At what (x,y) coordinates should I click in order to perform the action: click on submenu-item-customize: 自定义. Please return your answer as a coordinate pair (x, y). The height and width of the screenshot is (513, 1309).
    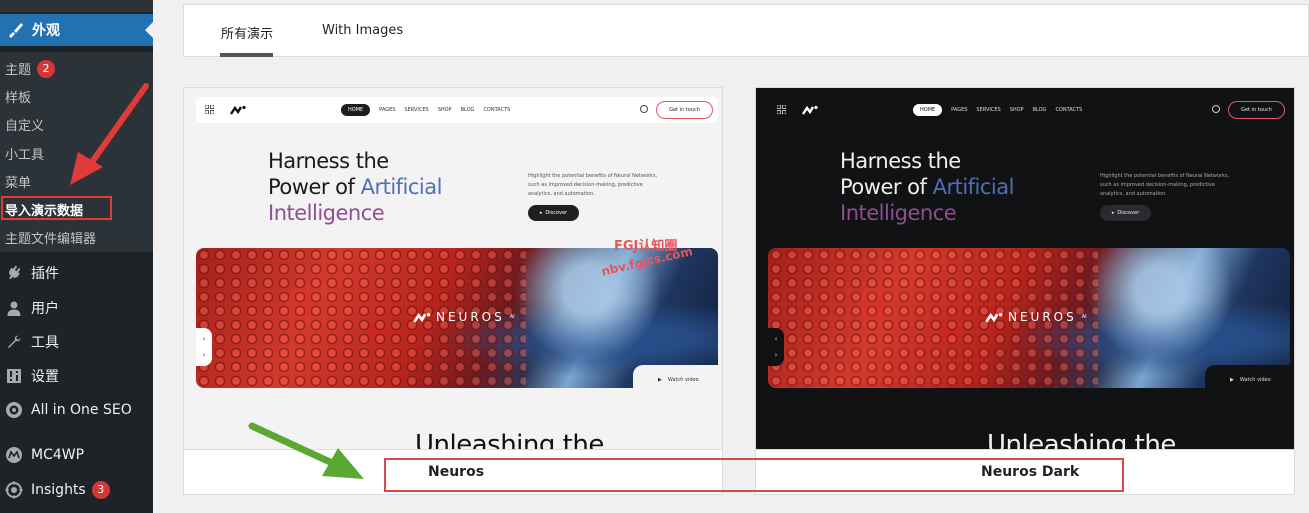
    Looking at the image, I should click on (24, 124).